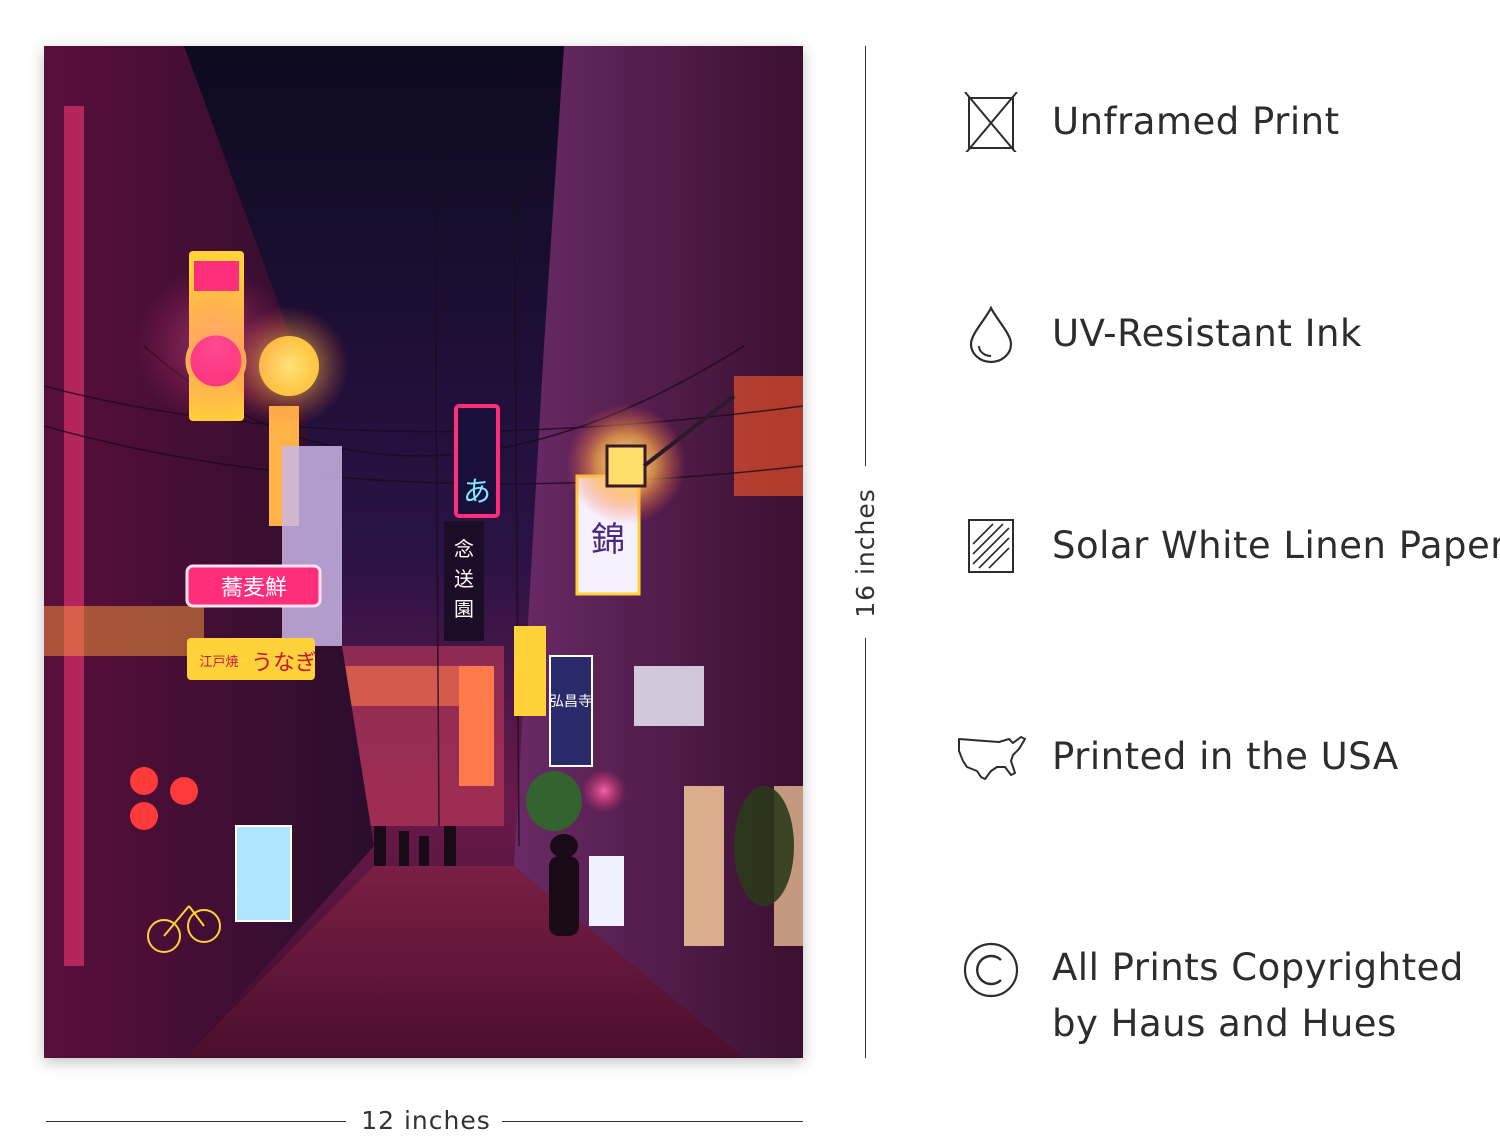 This screenshot has width=1500, height=1138. What do you see at coordinates (477, 491) in the screenshot?
I see `sign-text-4: あ` at bounding box center [477, 491].